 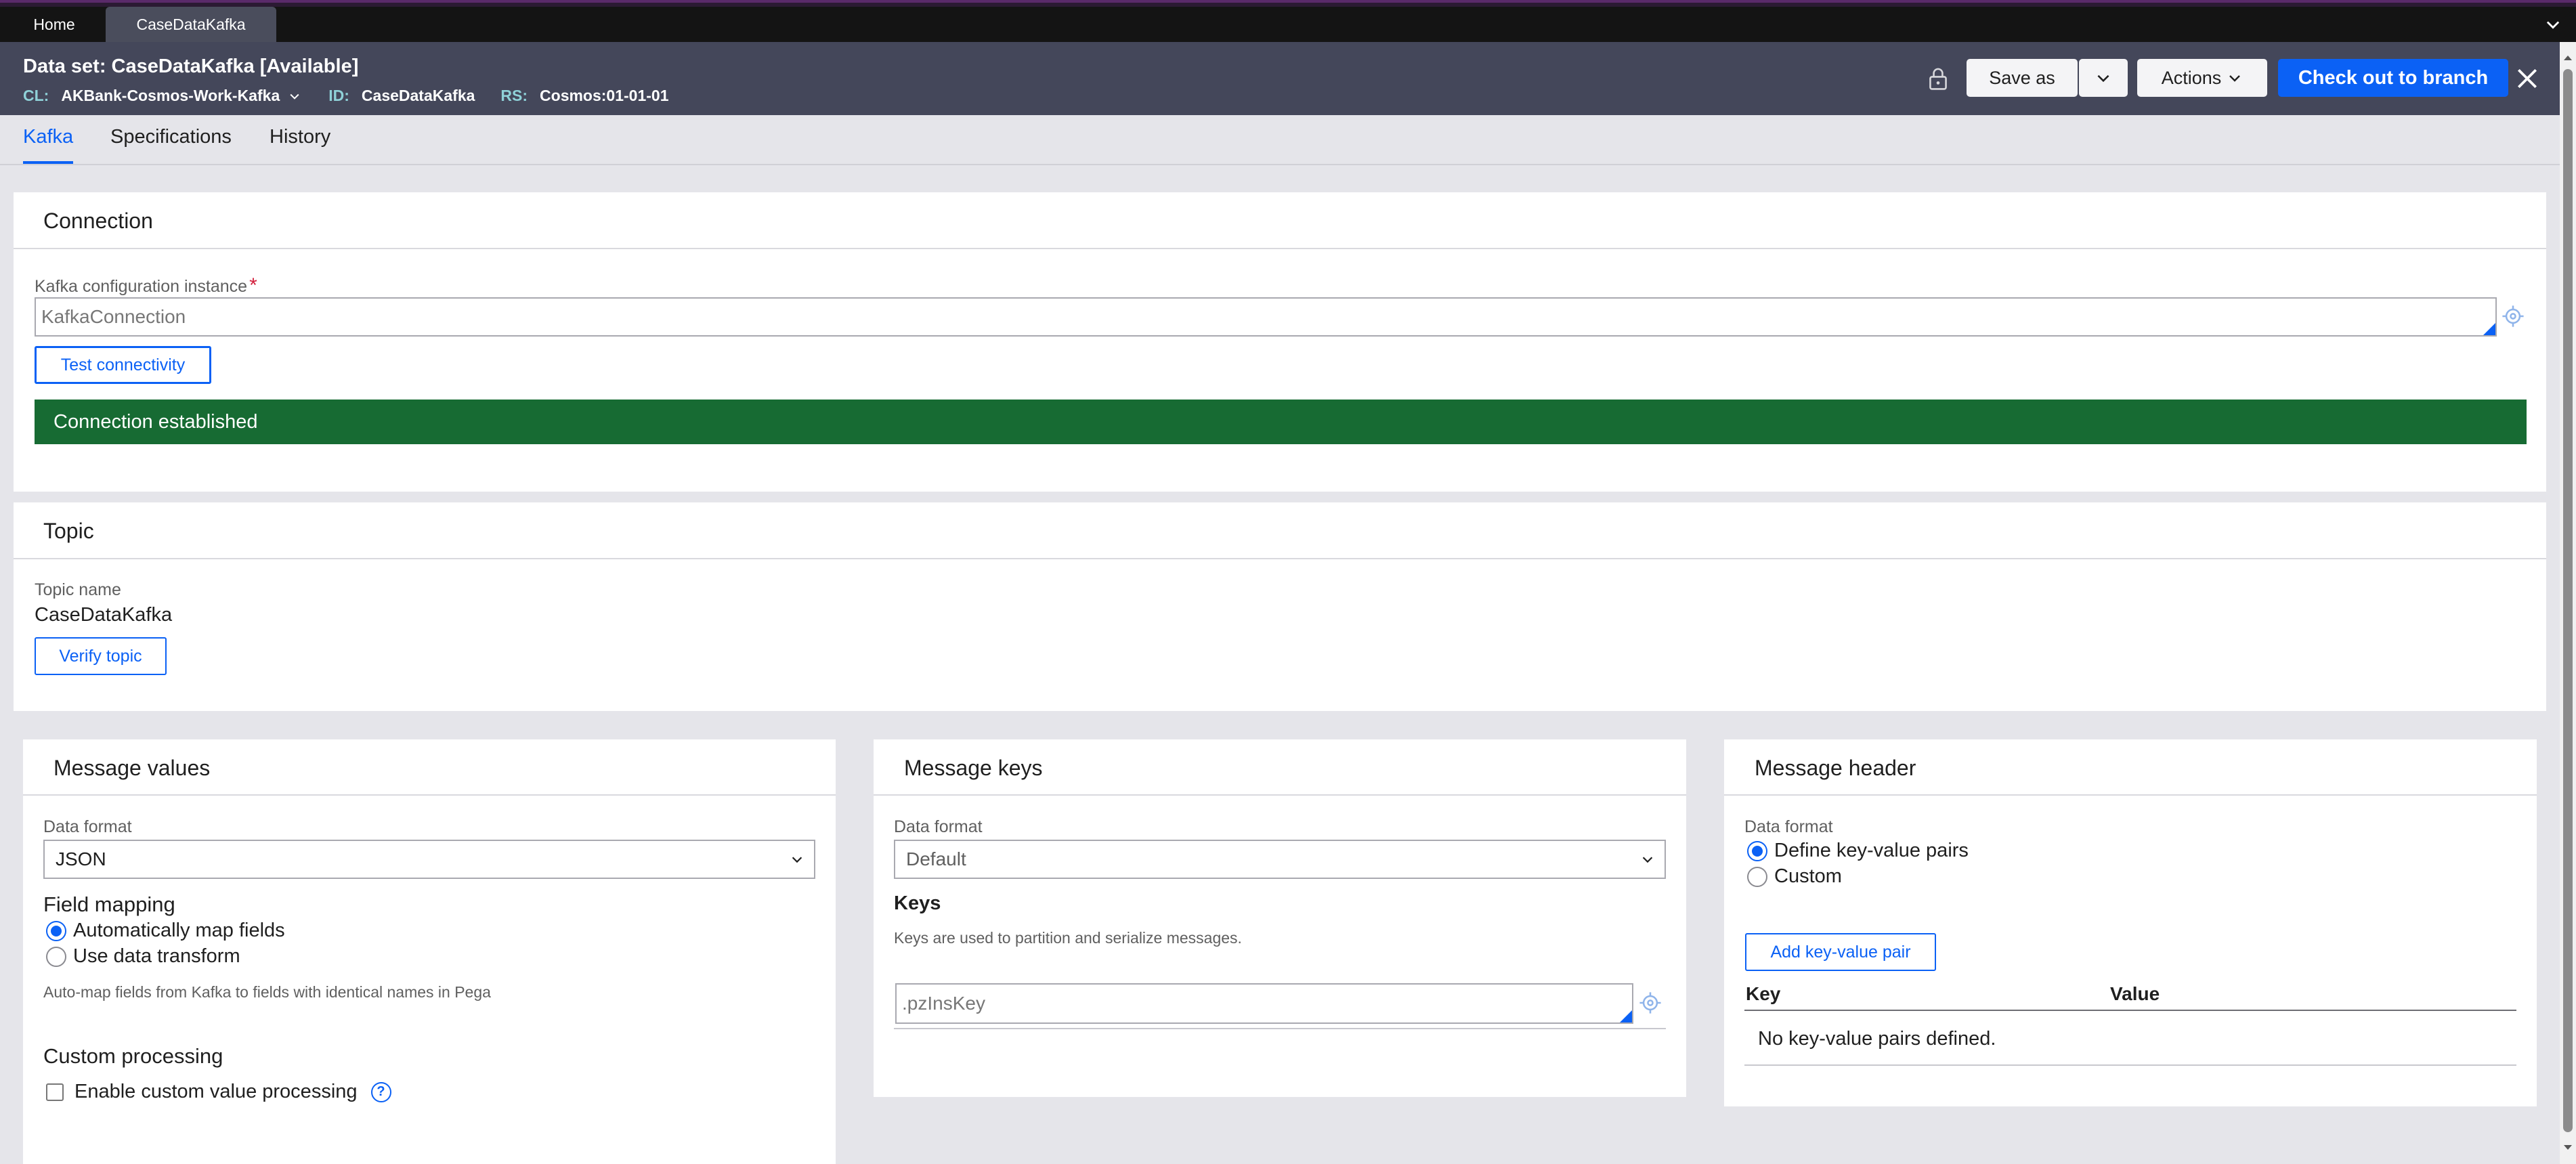 What do you see at coordinates (2552, 25) in the screenshot?
I see `tab-overflow-chevron-icon` at bounding box center [2552, 25].